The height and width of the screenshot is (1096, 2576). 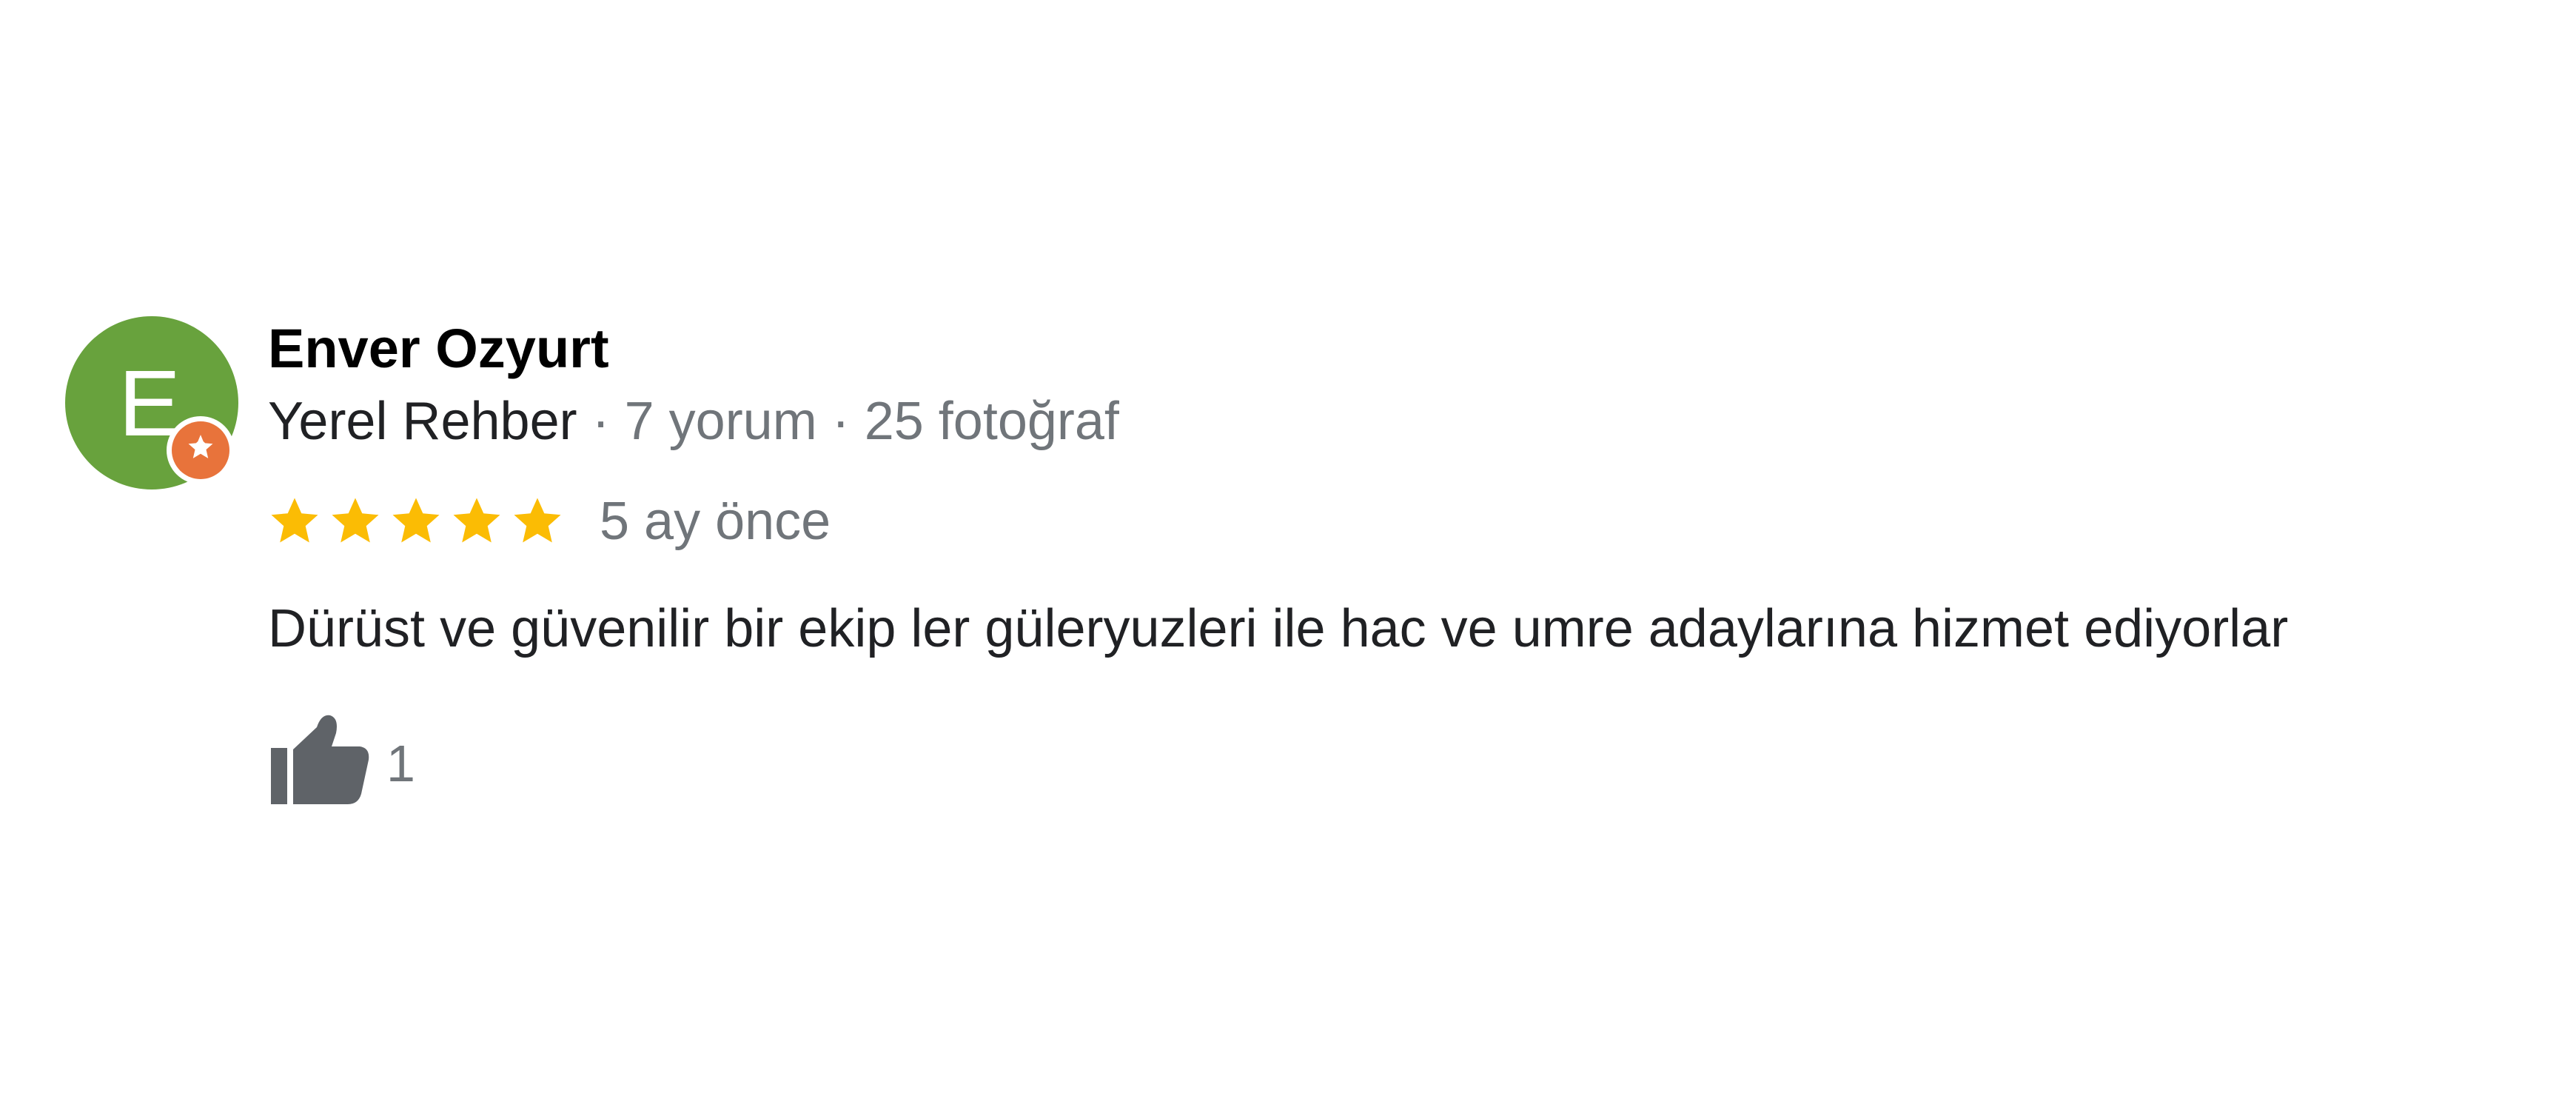 I want to click on author-level: Yerel Rehber, so click(x=422, y=421).